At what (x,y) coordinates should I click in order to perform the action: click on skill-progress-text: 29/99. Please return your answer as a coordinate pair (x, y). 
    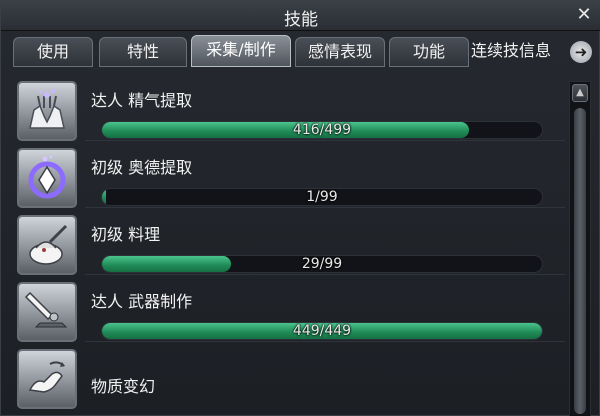
    Looking at the image, I should click on (322, 264).